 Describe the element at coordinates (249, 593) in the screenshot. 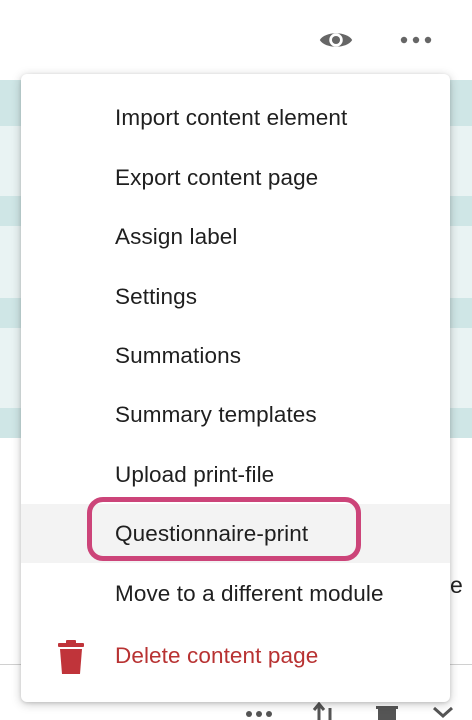

I see `menu-item-label: Move to a different module` at that location.